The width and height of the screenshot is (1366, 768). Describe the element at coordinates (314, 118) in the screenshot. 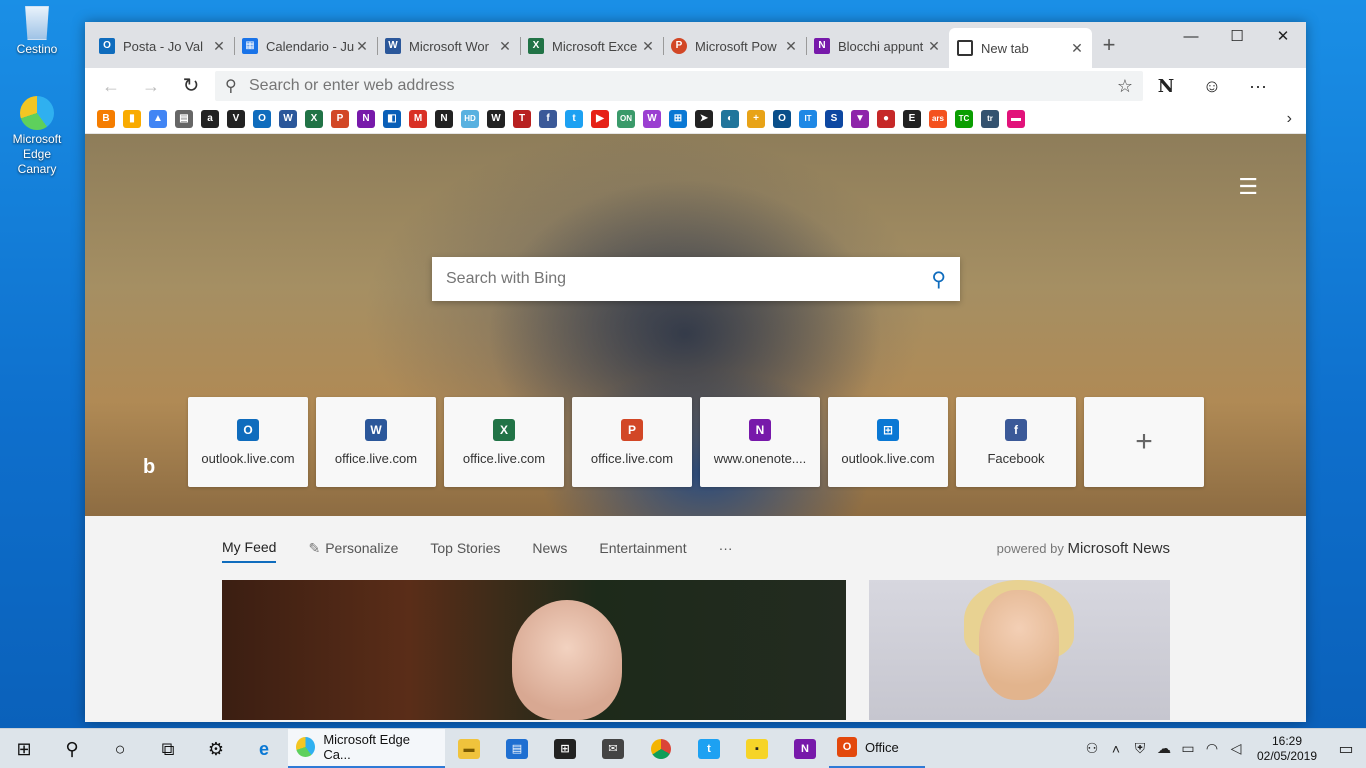

I see `excel-icon: X` at that location.